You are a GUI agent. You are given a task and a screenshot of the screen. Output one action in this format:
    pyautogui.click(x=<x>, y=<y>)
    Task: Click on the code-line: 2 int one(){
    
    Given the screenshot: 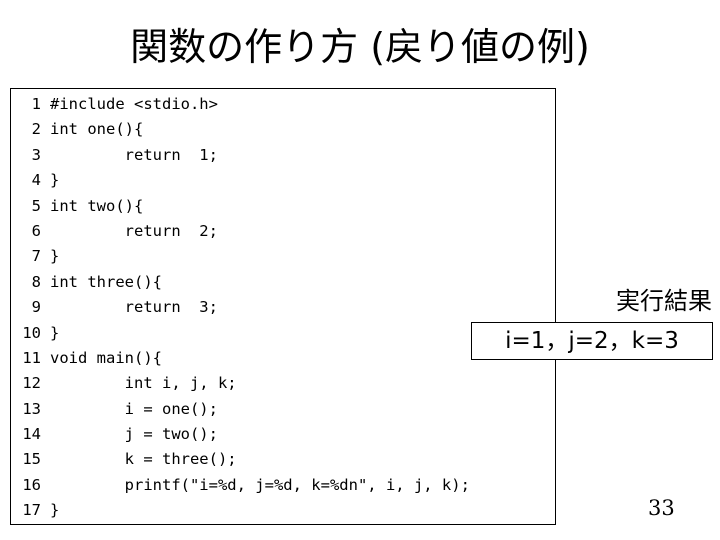 What is the action you would take?
    pyautogui.click(x=283, y=129)
    